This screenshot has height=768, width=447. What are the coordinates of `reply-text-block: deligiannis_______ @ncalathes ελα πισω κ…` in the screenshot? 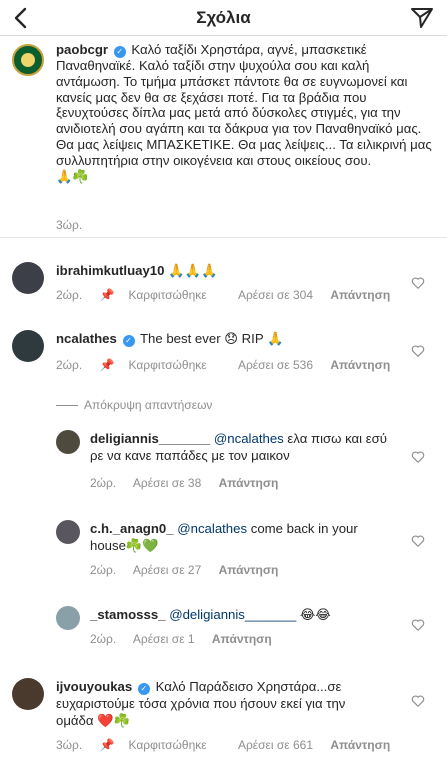 It's located at (245, 447).